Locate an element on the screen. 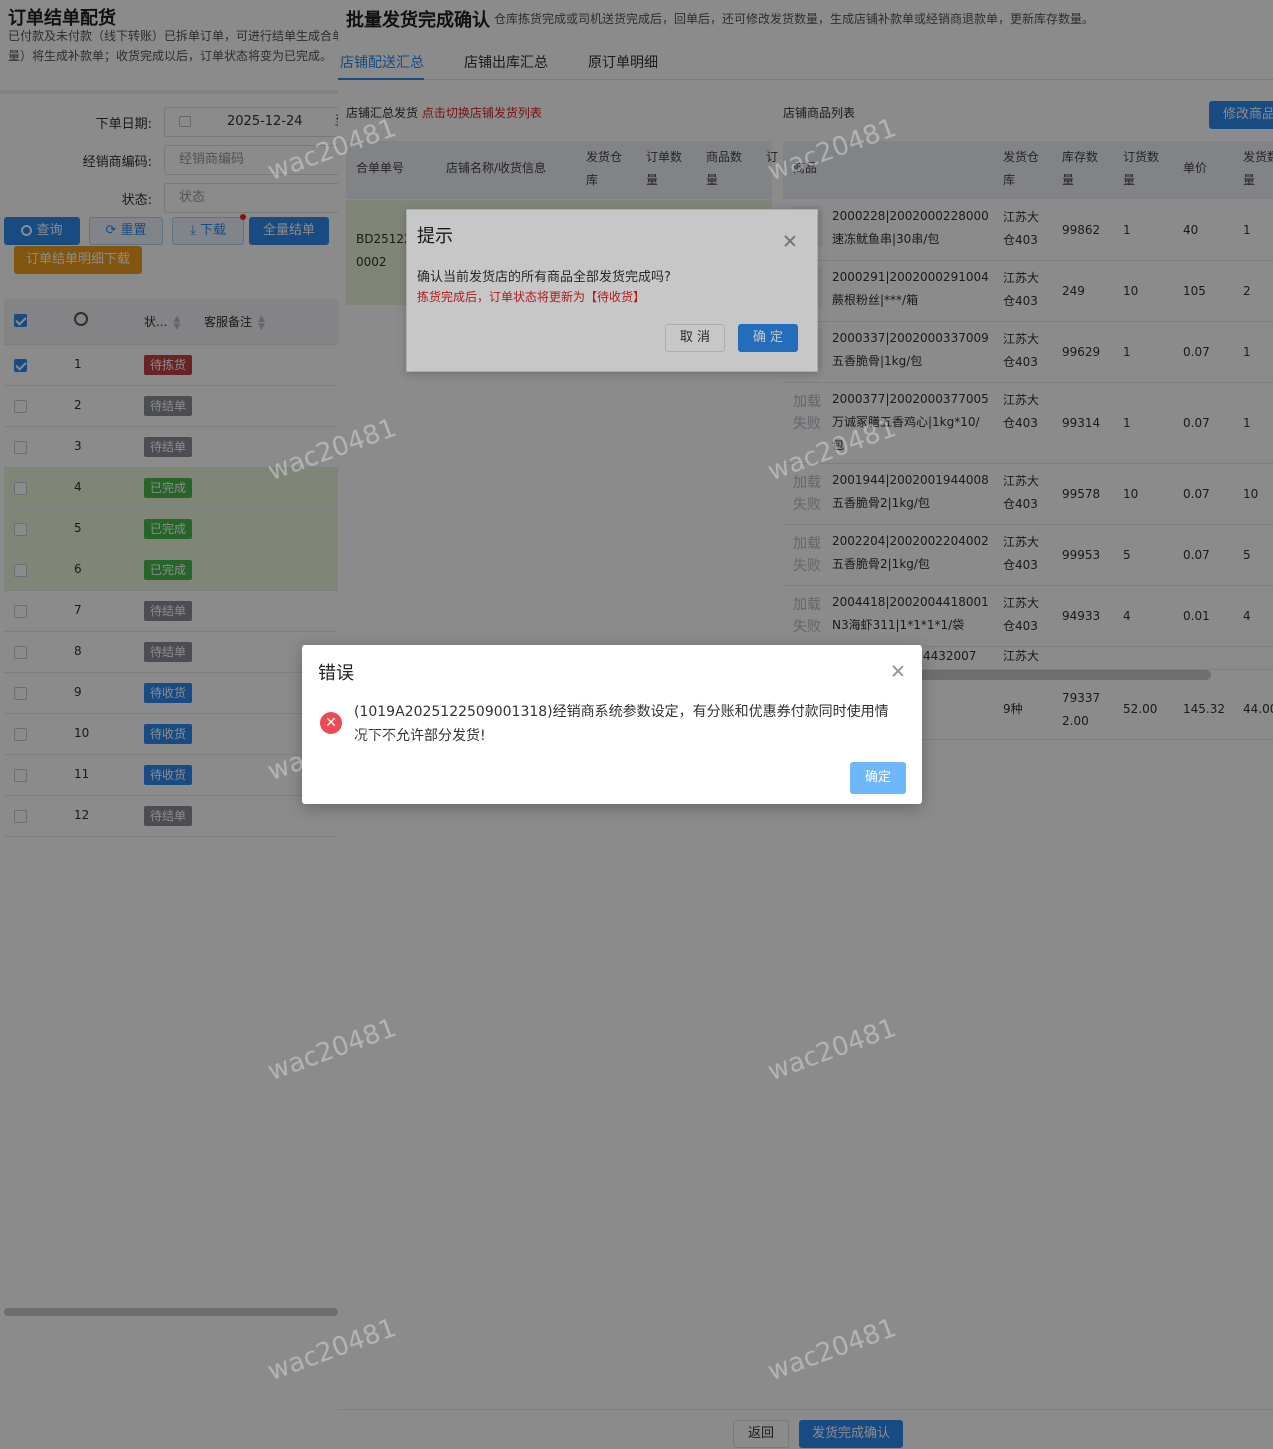 The image size is (1273, 1449). error-dialog-title: 错误 is located at coordinates (336, 673).